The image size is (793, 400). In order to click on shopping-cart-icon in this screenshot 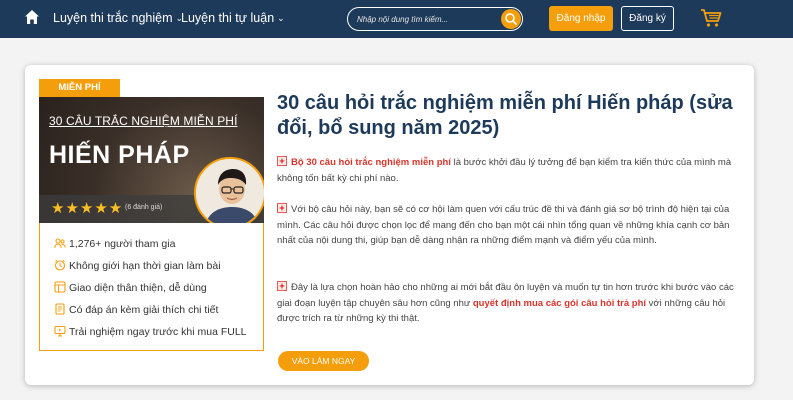, I will do `click(711, 18)`.